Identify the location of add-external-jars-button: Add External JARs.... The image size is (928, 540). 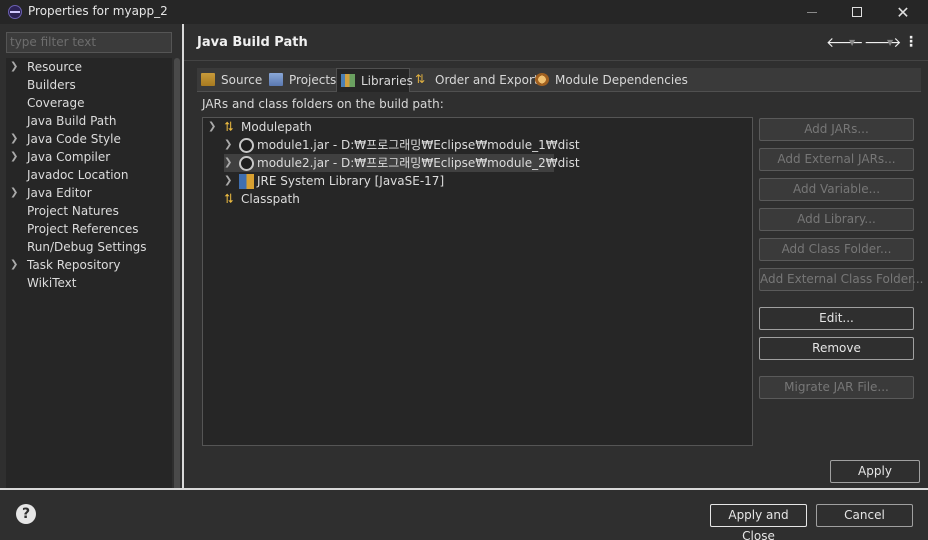
(836, 159).